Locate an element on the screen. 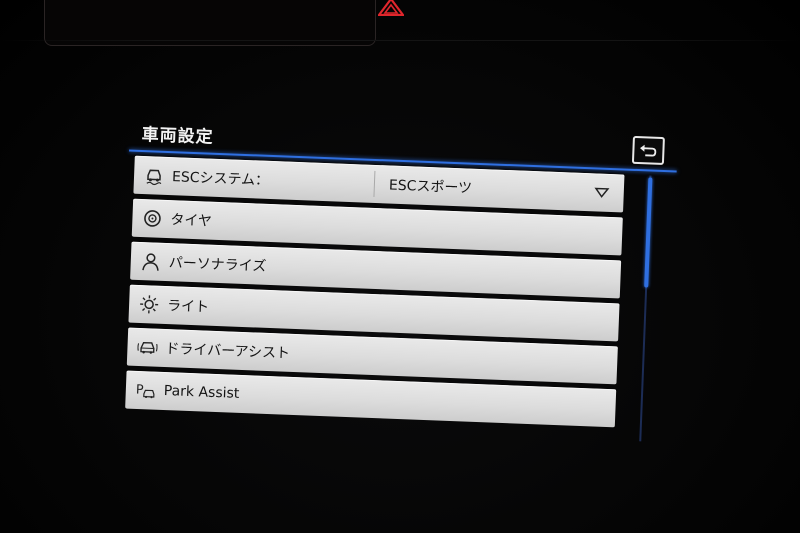 Image resolution: width=800 pixels, height=533 pixels. scrollbar-thumb is located at coordinates (648, 232).